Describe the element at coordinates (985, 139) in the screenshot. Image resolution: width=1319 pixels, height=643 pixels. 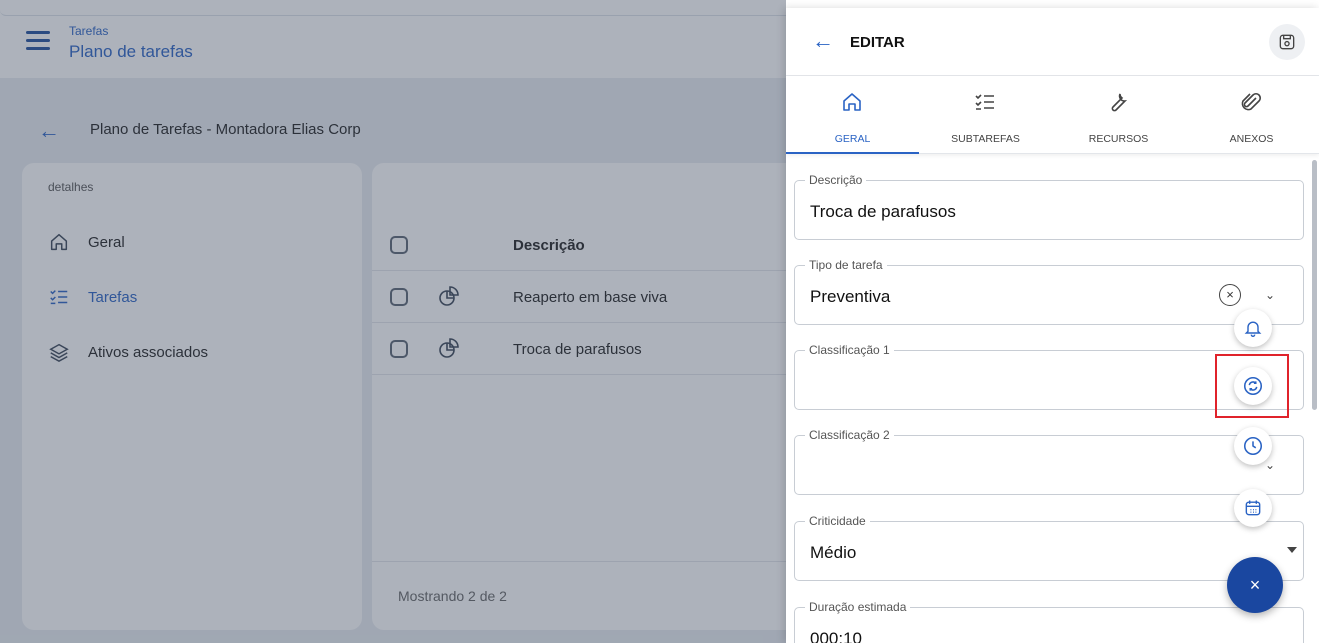
I see `tab-label: SUBTAREFAS` at that location.